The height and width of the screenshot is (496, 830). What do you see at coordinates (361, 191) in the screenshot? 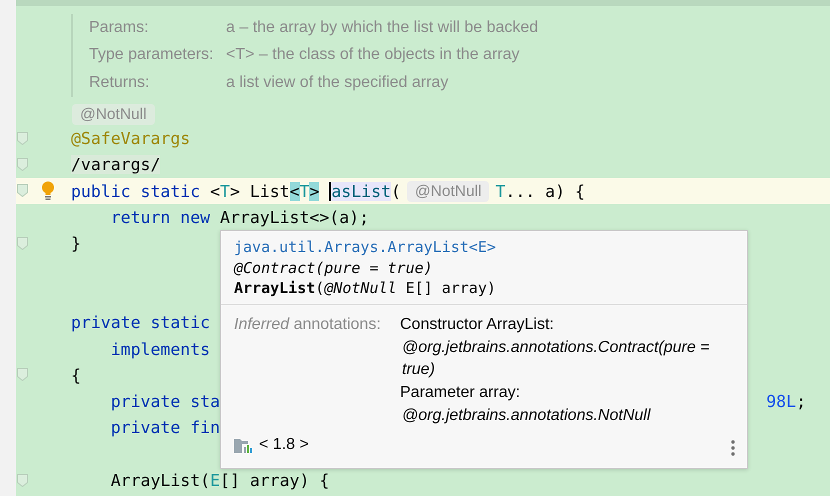
I see `code-token: asList` at bounding box center [361, 191].